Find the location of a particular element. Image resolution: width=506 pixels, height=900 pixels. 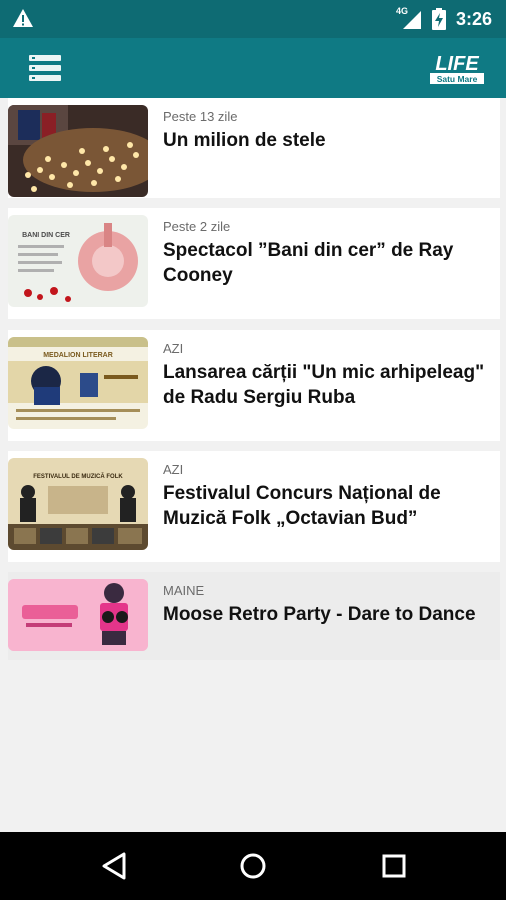

app-logo: LIFE Satu Mare is located at coordinates (457, 68).